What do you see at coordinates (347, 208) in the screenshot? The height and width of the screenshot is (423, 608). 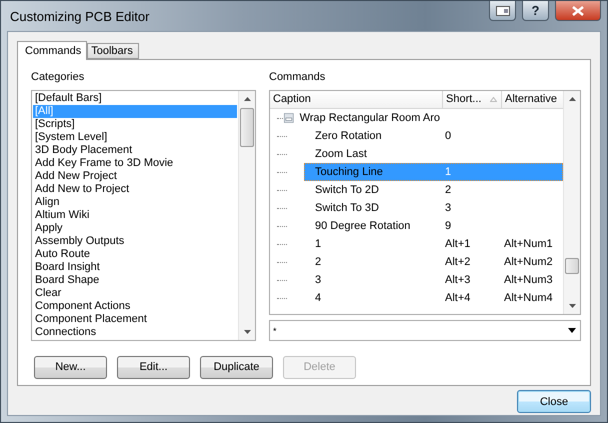 I see `command-caption: Switch To 3D` at bounding box center [347, 208].